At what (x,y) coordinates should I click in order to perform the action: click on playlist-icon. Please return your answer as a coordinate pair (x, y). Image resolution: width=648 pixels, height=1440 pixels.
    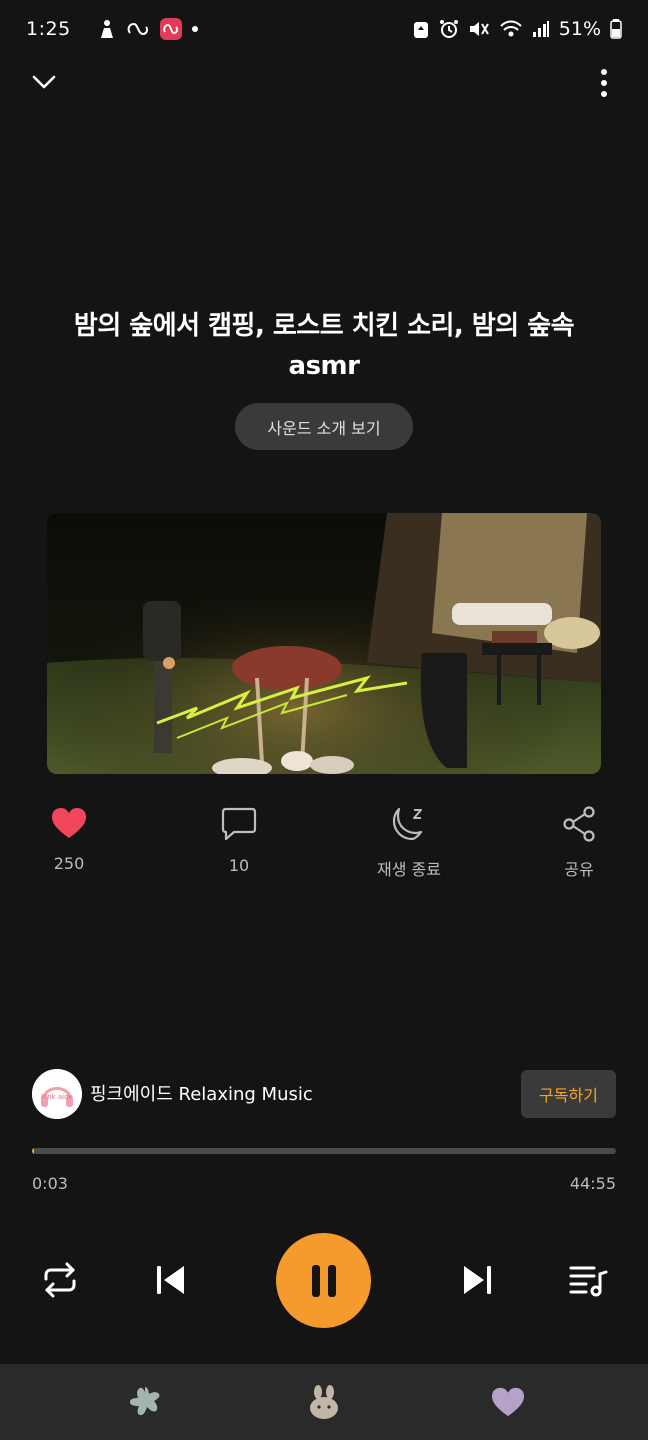
    Looking at the image, I should click on (588, 1281).